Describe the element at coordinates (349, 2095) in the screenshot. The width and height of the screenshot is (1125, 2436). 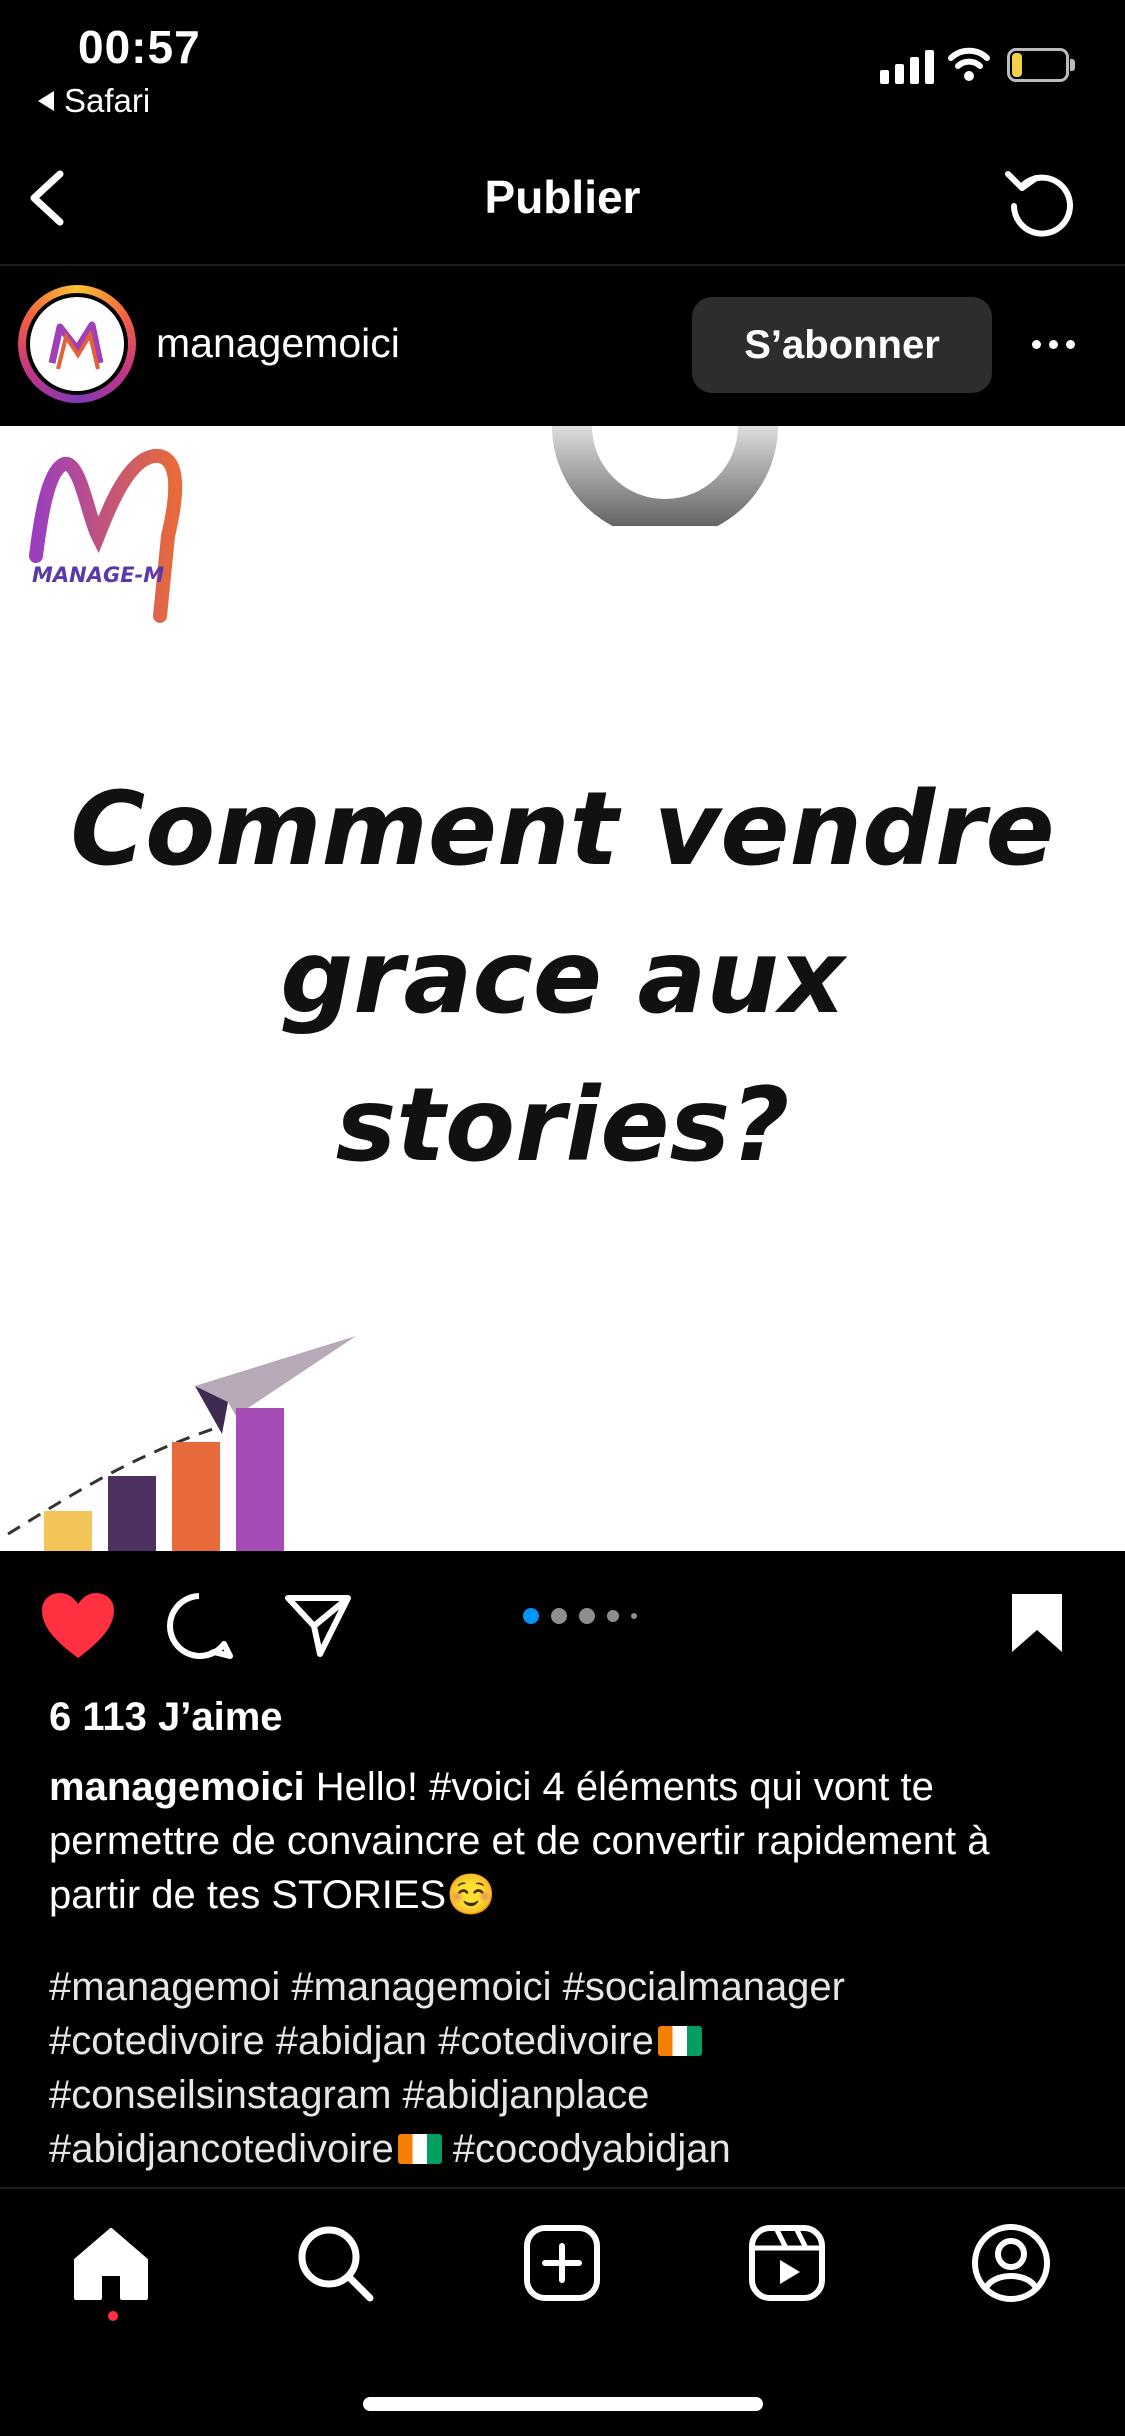
I see `hashtag-line: #conseilsinstagram #abidjanplace` at that location.